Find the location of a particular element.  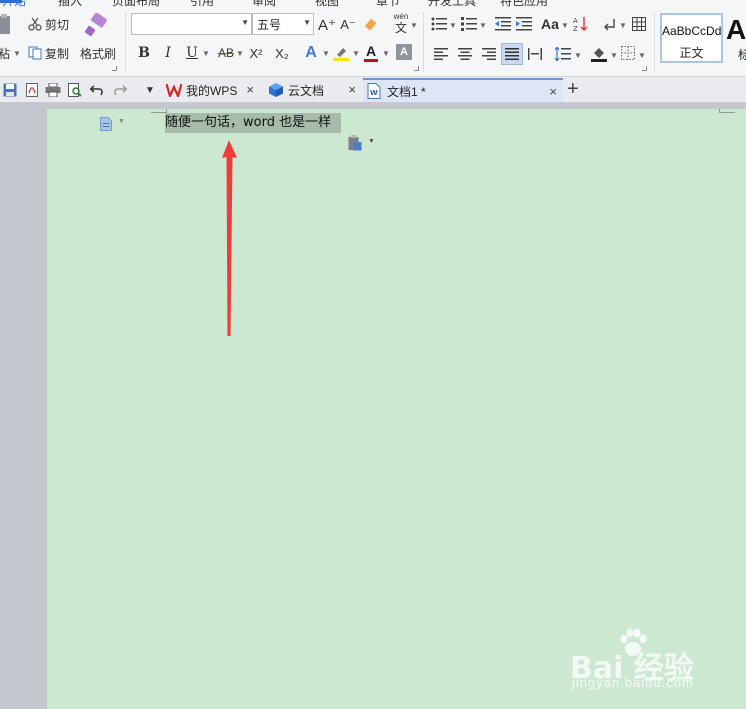

customize-toolbar-button: ▼ is located at coordinates (150, 90).